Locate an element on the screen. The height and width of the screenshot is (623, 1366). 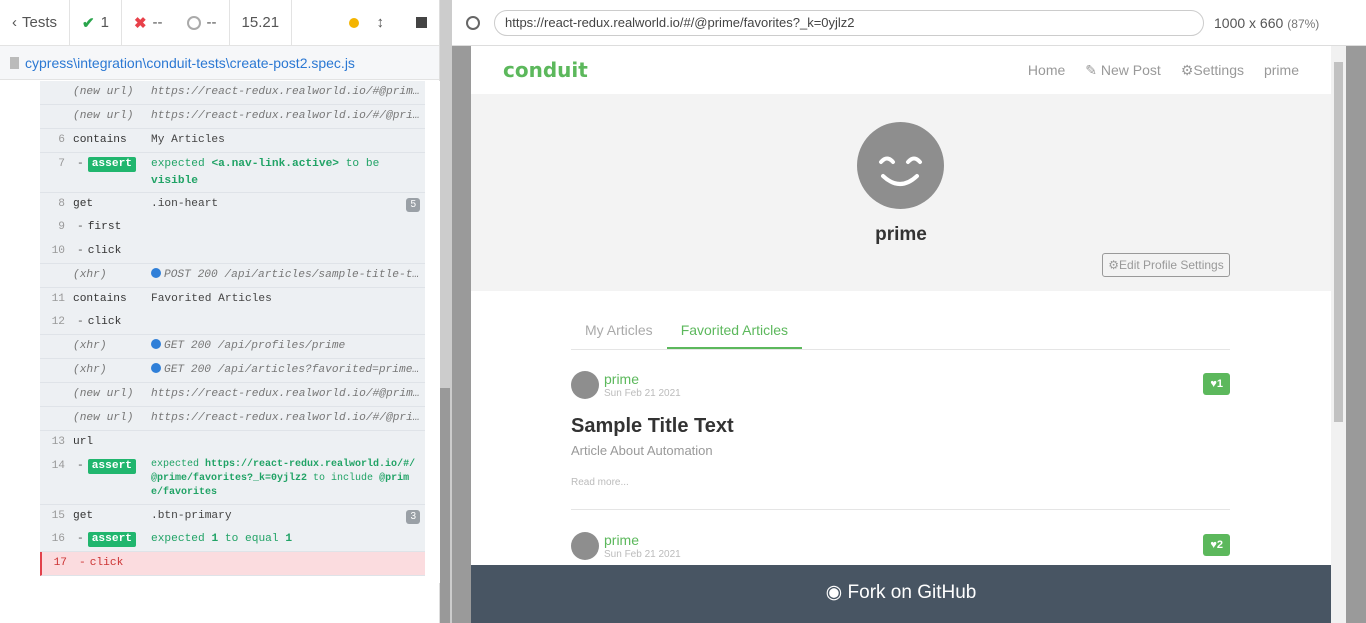
command-row-error: 17 - click is located at coordinates (232, 563).